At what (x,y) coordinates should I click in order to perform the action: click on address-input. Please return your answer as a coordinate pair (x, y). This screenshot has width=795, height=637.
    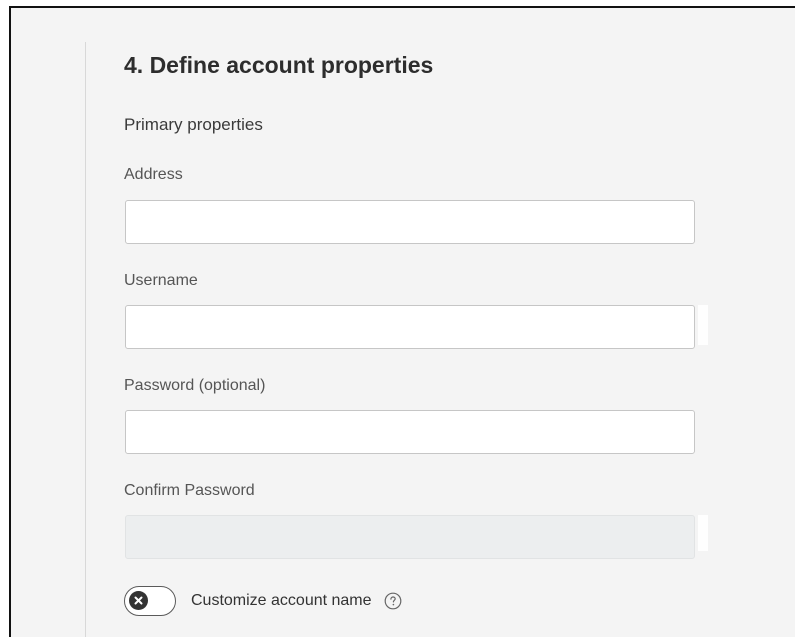
    Looking at the image, I should click on (410, 222).